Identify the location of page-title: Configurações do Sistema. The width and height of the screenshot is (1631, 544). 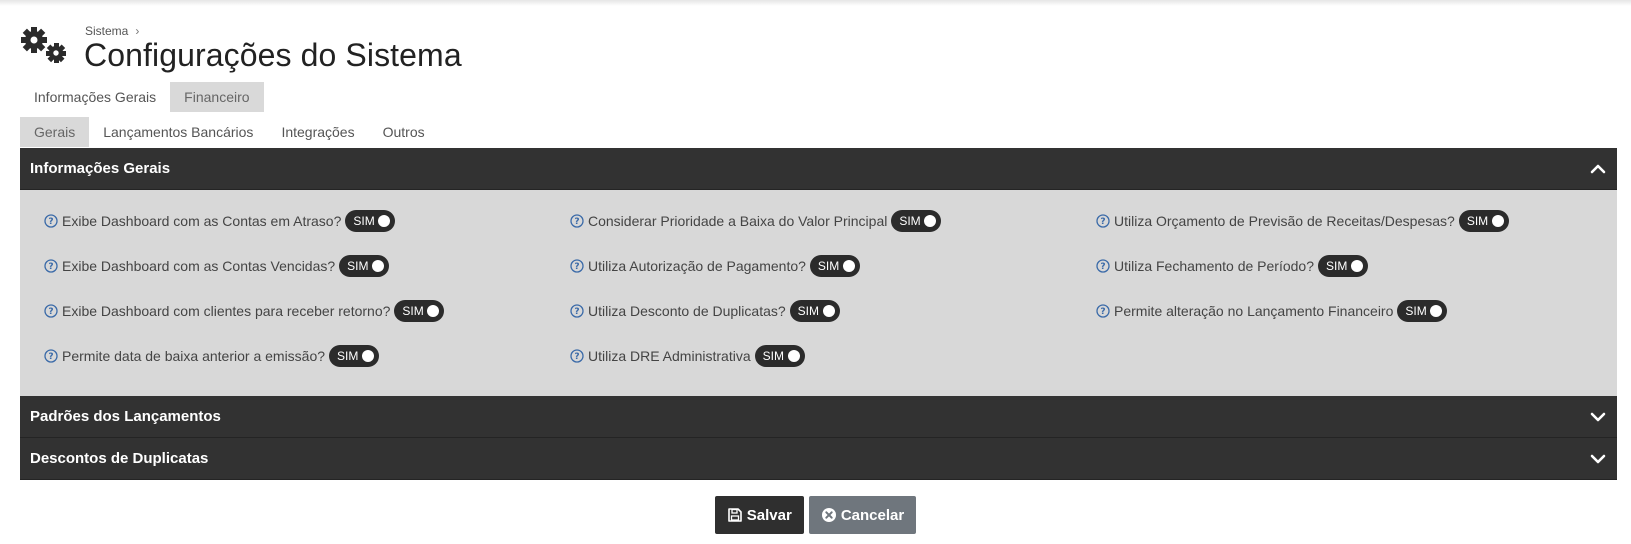
(273, 55).